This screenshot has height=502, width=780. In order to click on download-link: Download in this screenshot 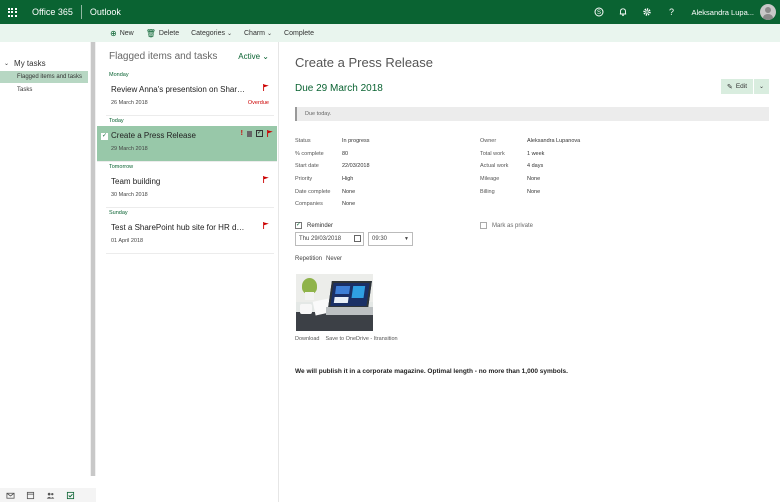, I will do `click(307, 339)`.